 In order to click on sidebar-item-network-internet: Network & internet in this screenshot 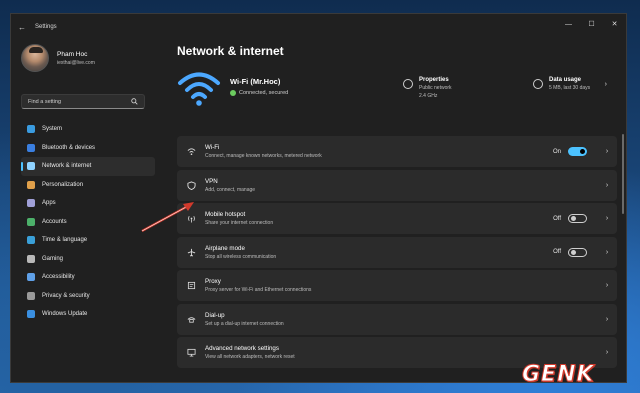, I will do `click(88, 166)`.